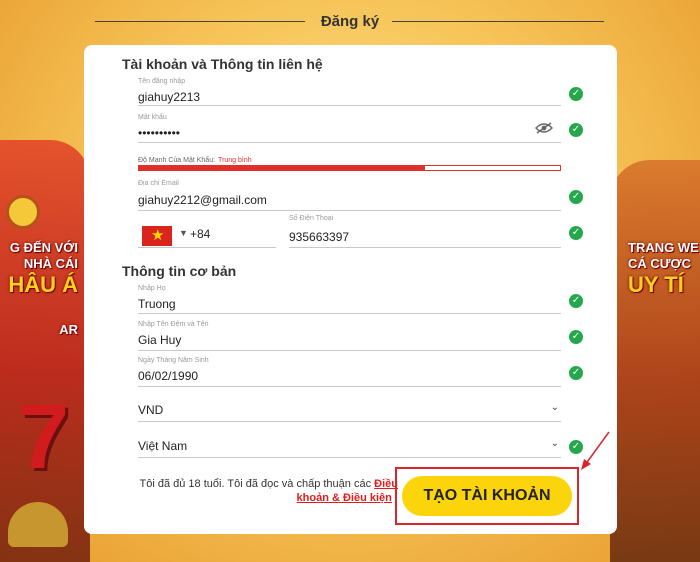  I want to click on country-valid-check-icon: ✓, so click(576, 447).